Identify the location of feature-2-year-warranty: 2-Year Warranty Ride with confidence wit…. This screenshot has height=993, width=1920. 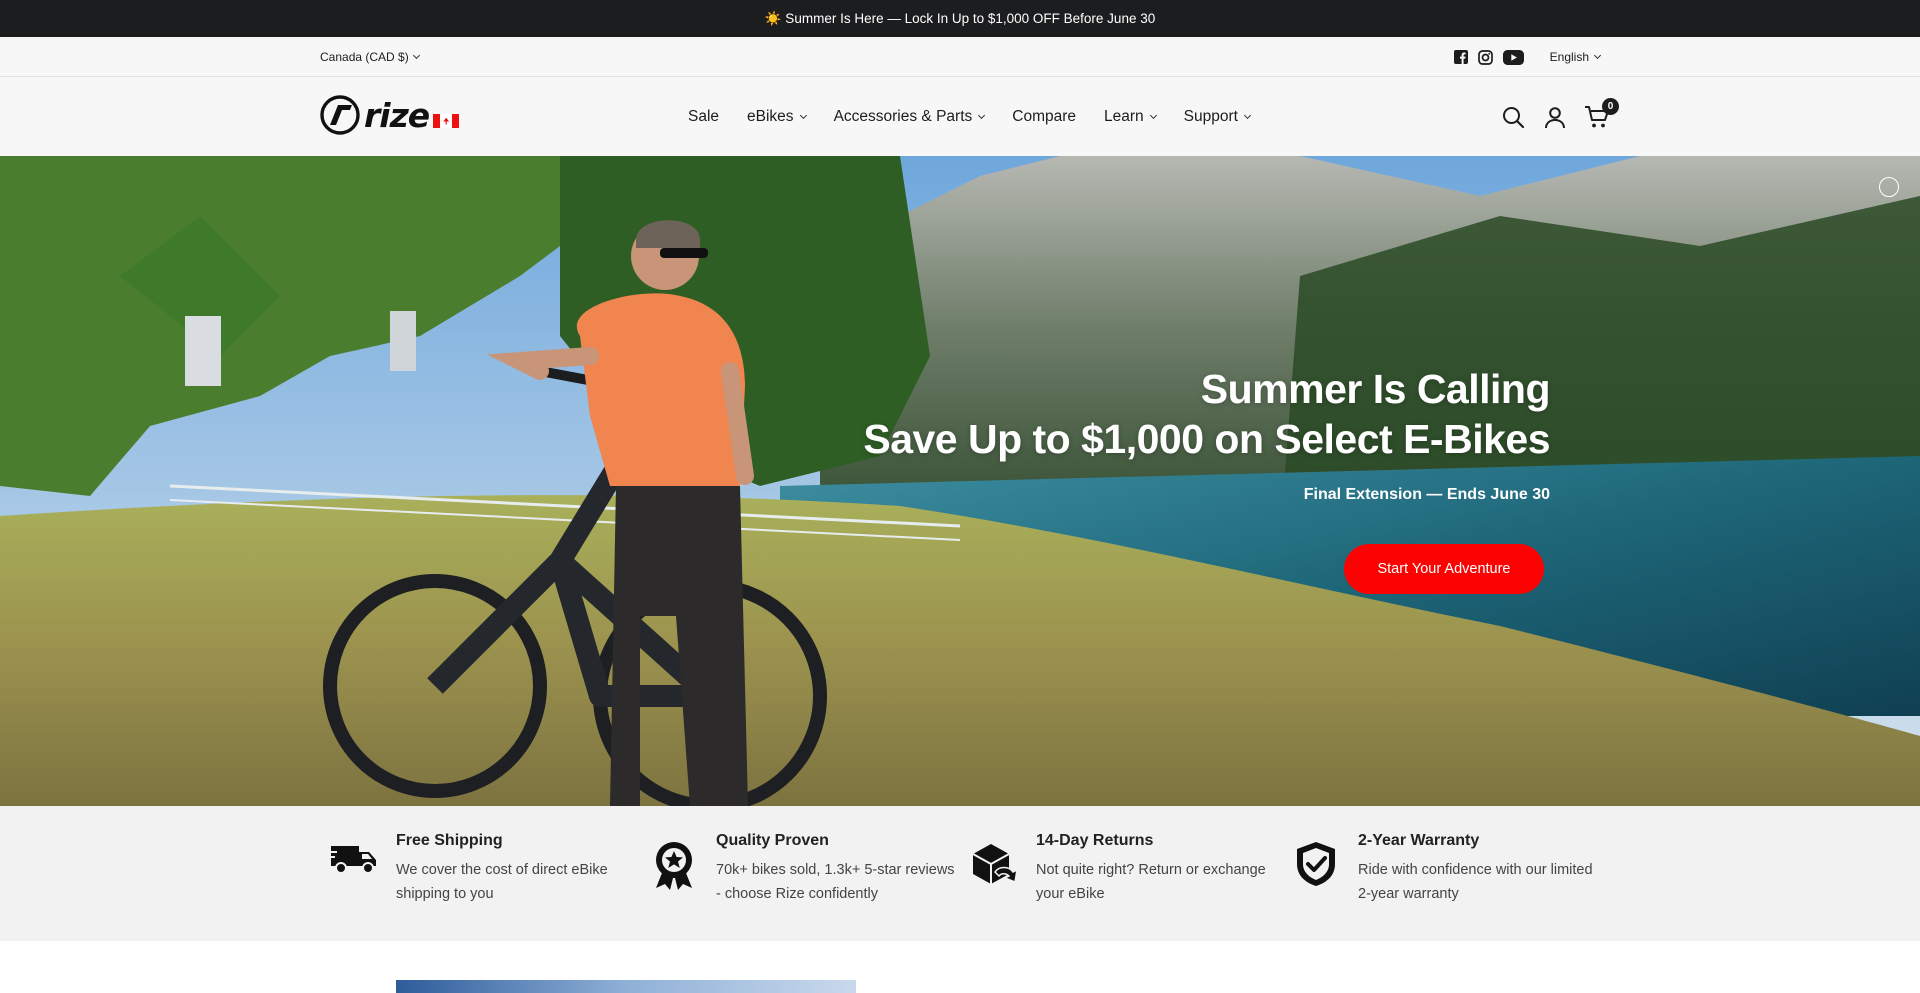
(1444, 869).